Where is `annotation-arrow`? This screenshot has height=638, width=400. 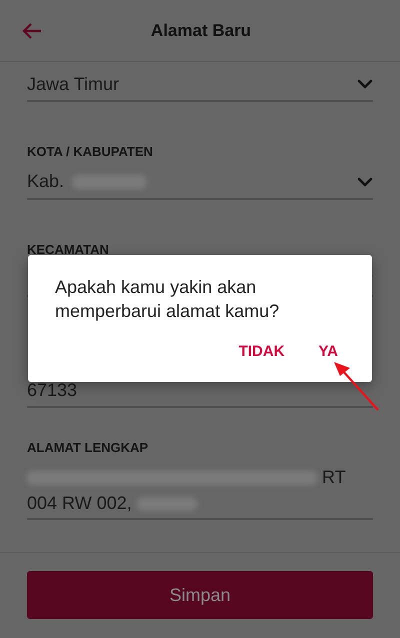 annotation-arrow is located at coordinates (356, 386).